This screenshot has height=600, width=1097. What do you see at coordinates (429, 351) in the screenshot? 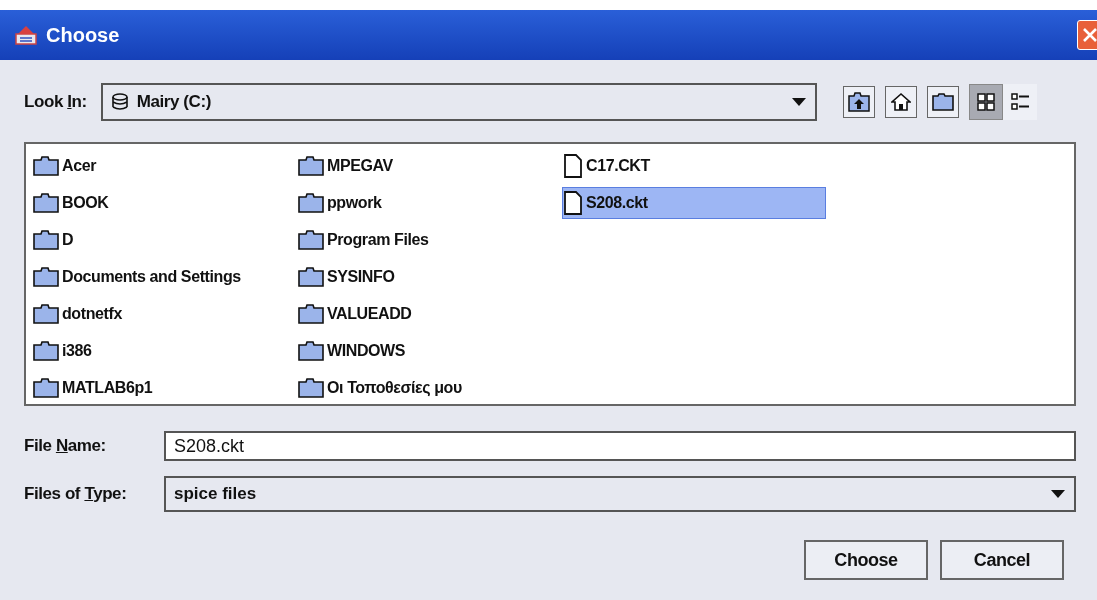
I see `file-item: WINDOWS` at bounding box center [429, 351].